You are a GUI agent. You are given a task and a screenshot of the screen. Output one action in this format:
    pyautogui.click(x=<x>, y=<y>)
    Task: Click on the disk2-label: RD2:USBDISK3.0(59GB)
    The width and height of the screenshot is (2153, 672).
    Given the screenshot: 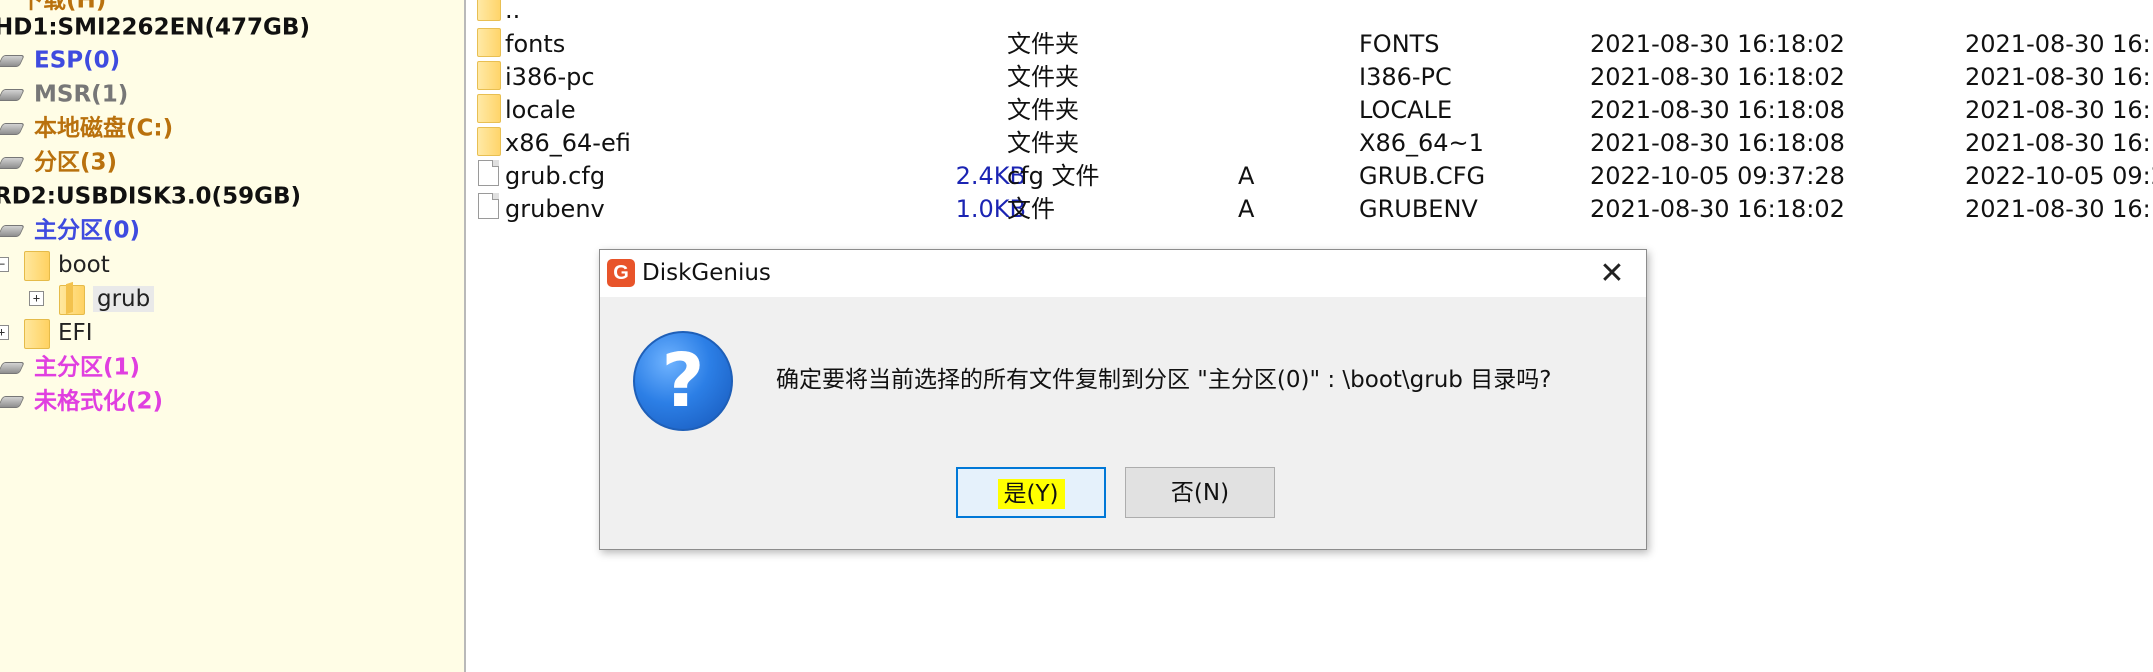 What is the action you would take?
    pyautogui.click(x=150, y=196)
    